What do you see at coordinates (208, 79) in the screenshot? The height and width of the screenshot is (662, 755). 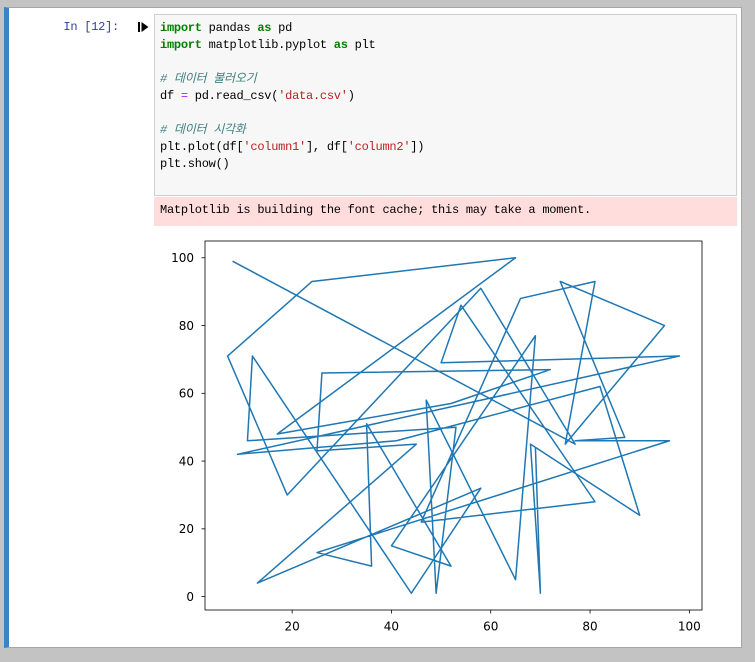 I see `code-comment: # 데이터 불러오기` at bounding box center [208, 79].